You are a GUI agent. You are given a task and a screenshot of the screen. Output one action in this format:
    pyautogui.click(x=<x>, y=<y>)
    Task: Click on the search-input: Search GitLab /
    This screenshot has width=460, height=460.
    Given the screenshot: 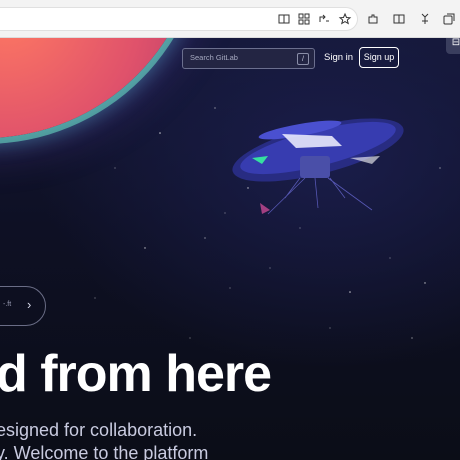 What is the action you would take?
    pyautogui.click(x=248, y=58)
    